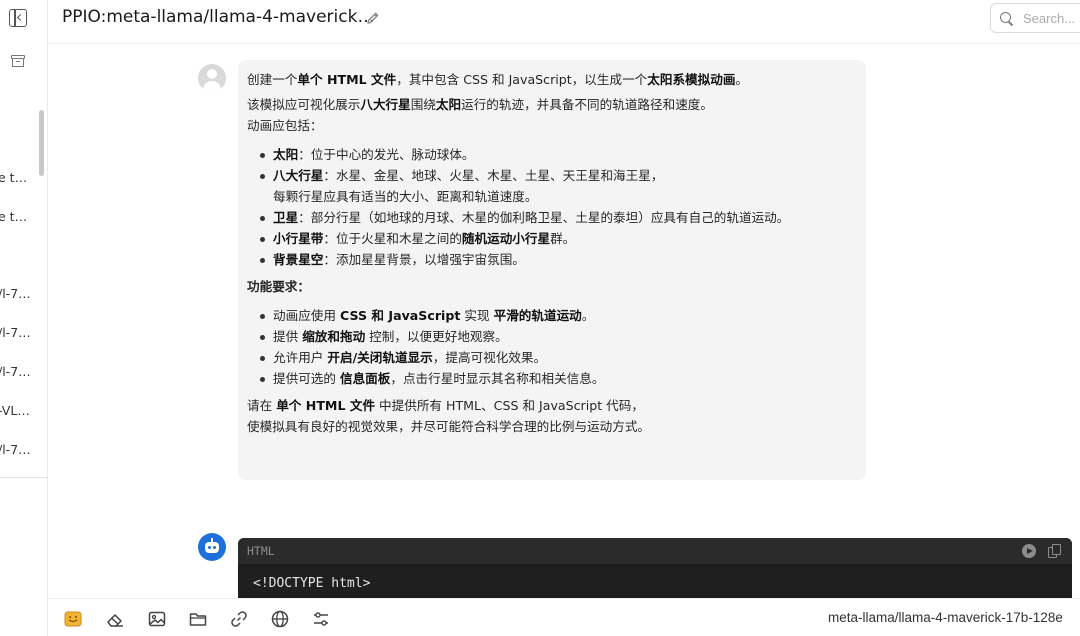 The width and height of the screenshot is (1080, 636). What do you see at coordinates (493, 175) in the screenshot?
I see `text-run: ：水星、金星、地球、火星、木星、土星、天王星和海王星，` at bounding box center [493, 175].